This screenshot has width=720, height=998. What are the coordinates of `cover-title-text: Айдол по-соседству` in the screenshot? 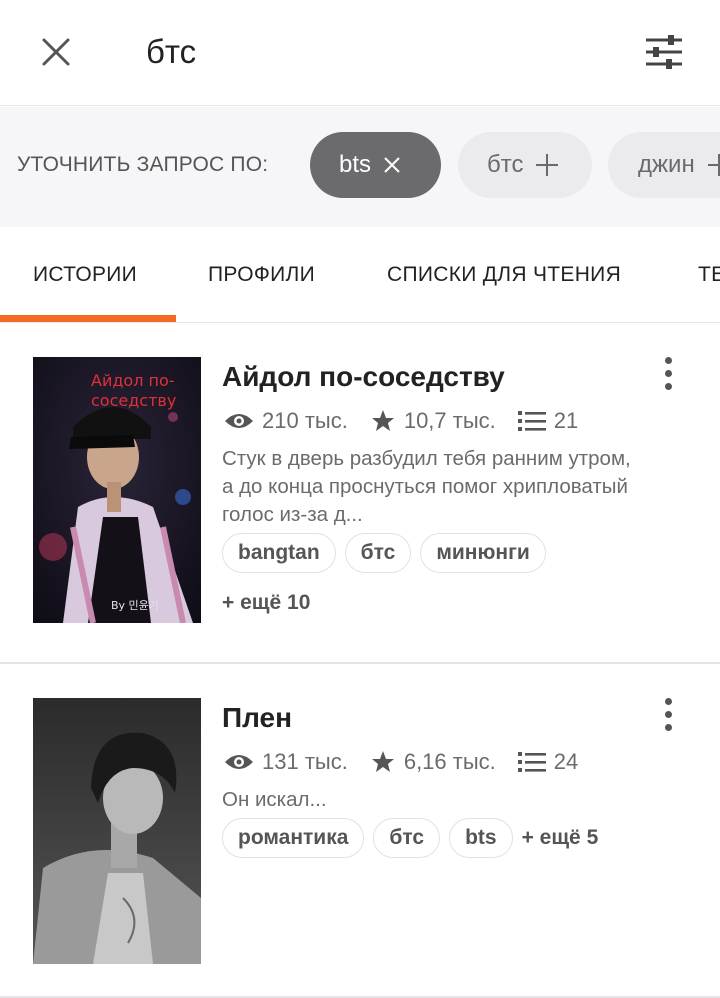 It's located at (134, 390).